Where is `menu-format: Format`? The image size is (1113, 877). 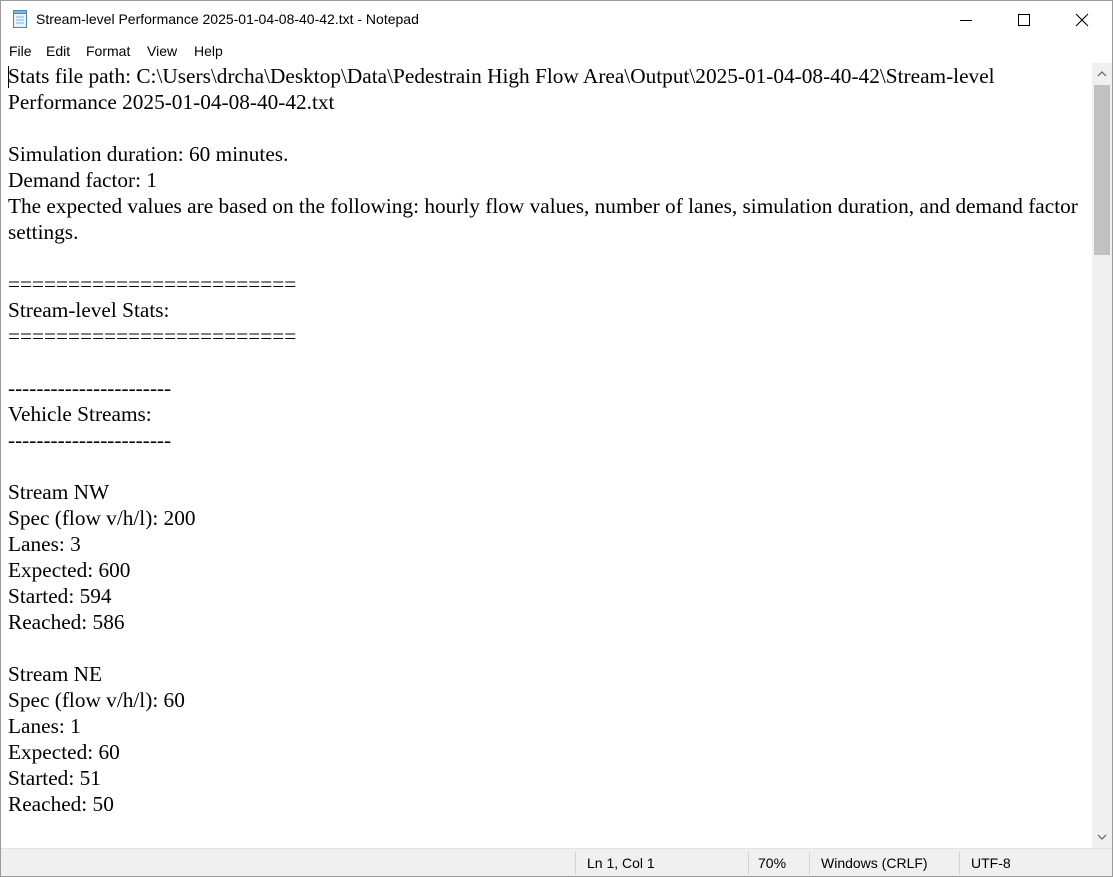 menu-format: Format is located at coordinates (108, 51).